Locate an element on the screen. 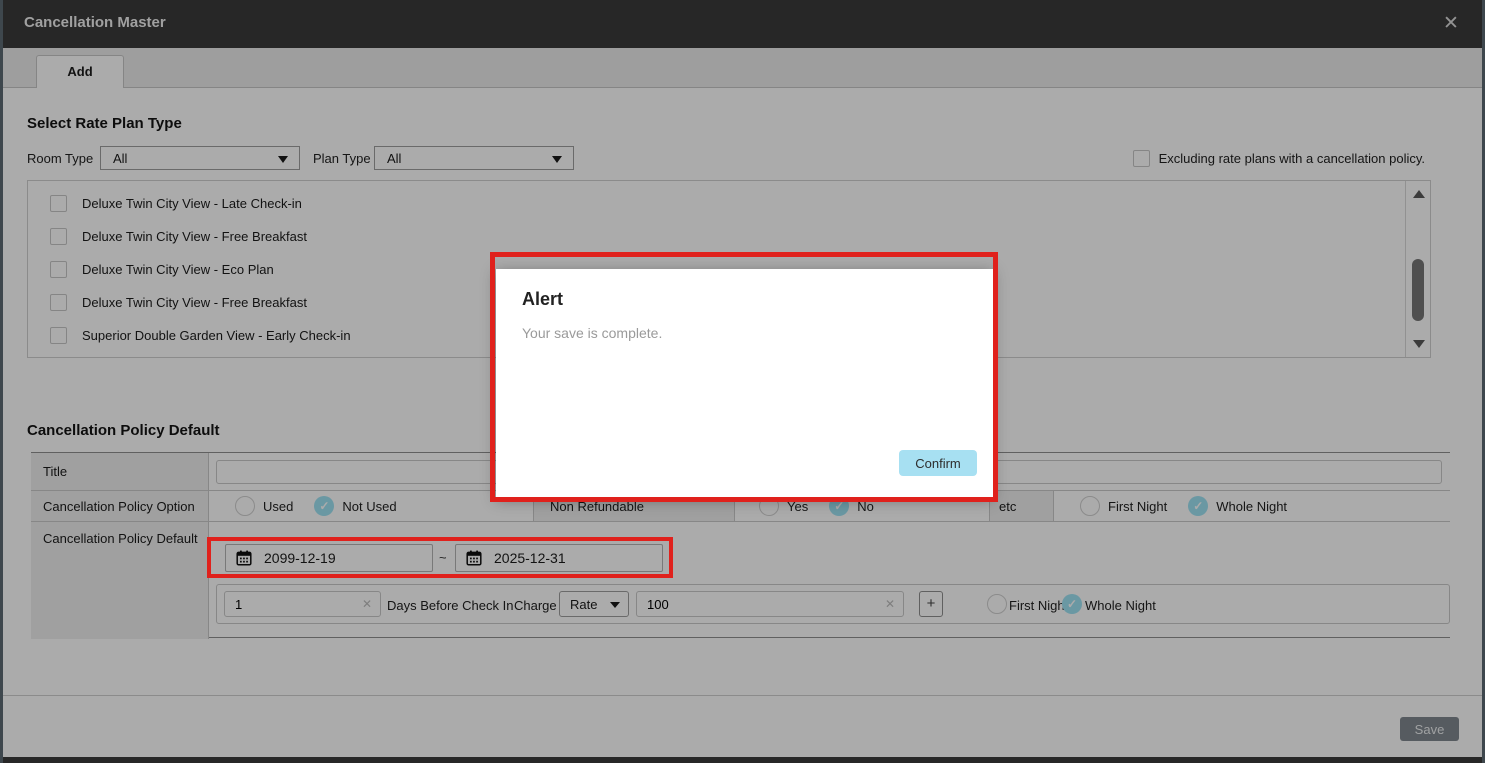 The image size is (1485, 763). confirm-button: Confirm is located at coordinates (938, 463).